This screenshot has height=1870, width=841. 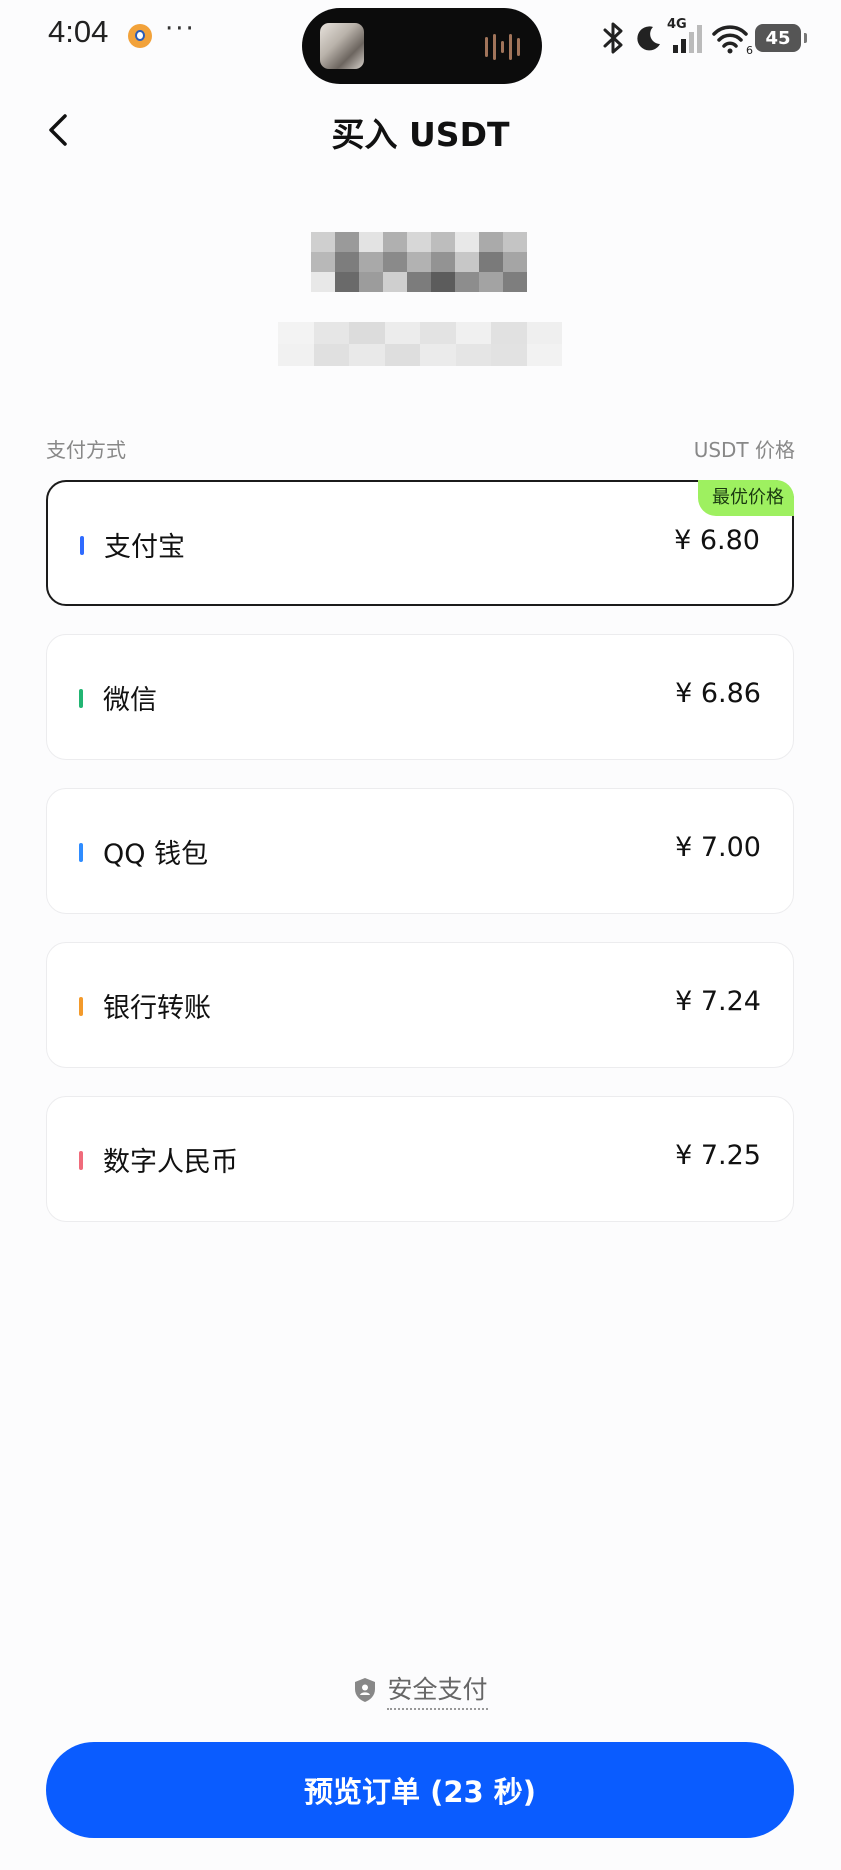 What do you see at coordinates (420, 1159) in the screenshot?
I see `payment-option-digital-rmb: 数字人民币 ¥ 7.25` at bounding box center [420, 1159].